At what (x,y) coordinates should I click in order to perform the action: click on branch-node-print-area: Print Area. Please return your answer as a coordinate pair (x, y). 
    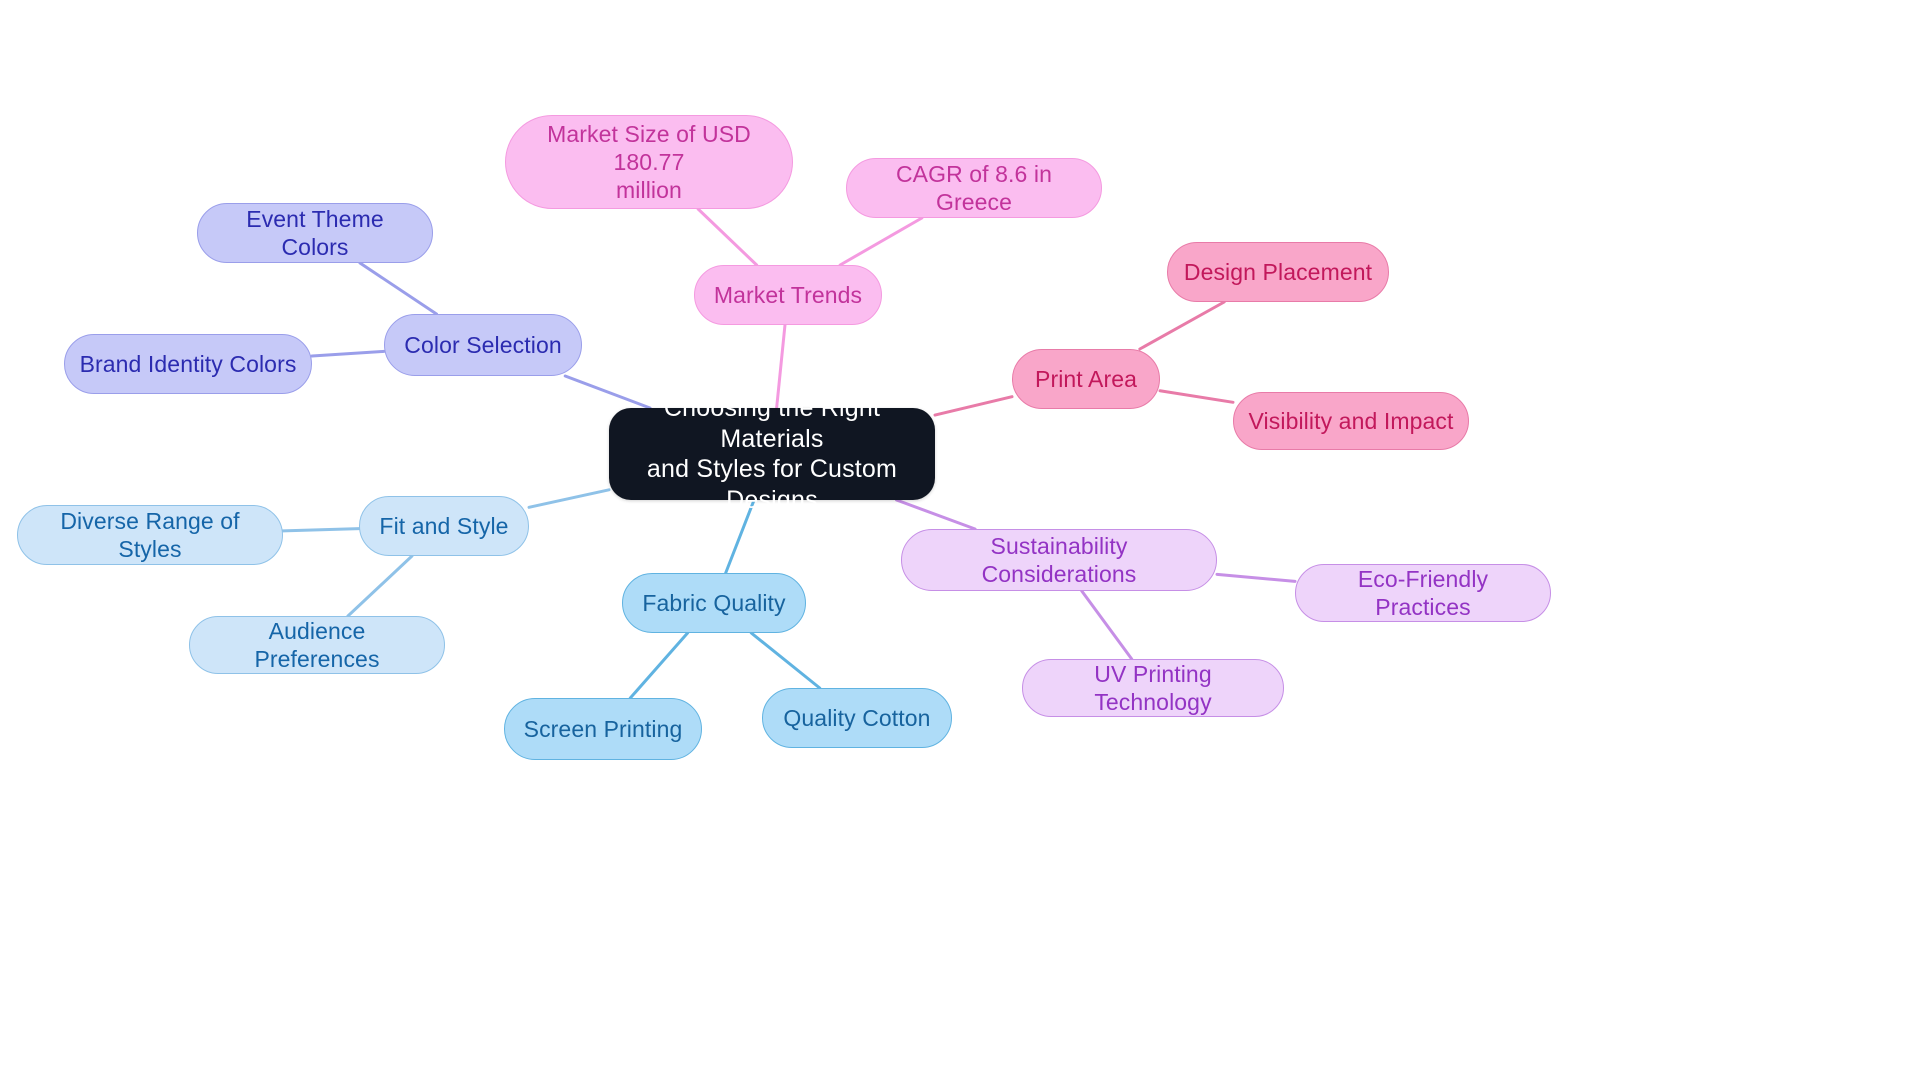
    Looking at the image, I should click on (1086, 379).